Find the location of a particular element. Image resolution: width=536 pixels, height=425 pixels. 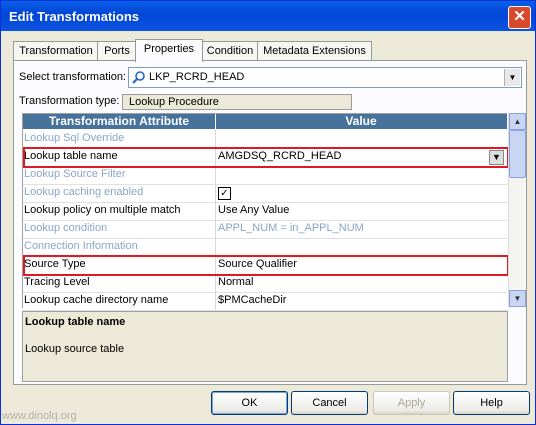

window-title: Edit Transformations is located at coordinates (74, 16).